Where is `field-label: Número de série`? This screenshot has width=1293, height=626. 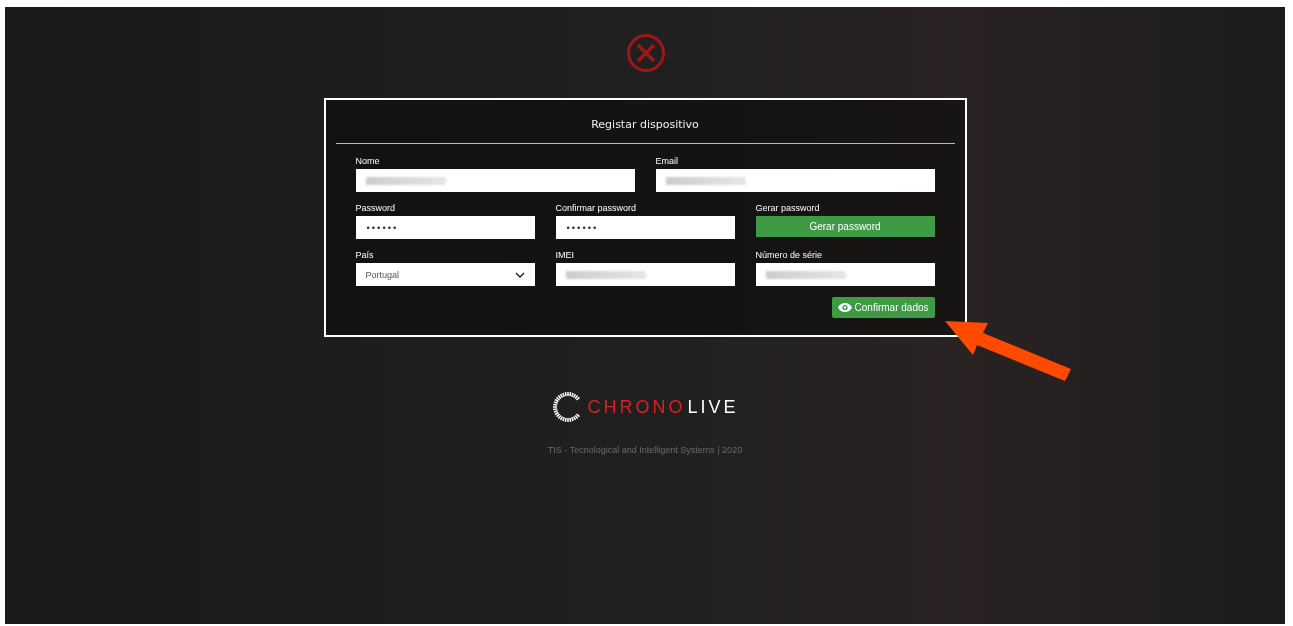
field-label: Número de série is located at coordinates (789, 255).